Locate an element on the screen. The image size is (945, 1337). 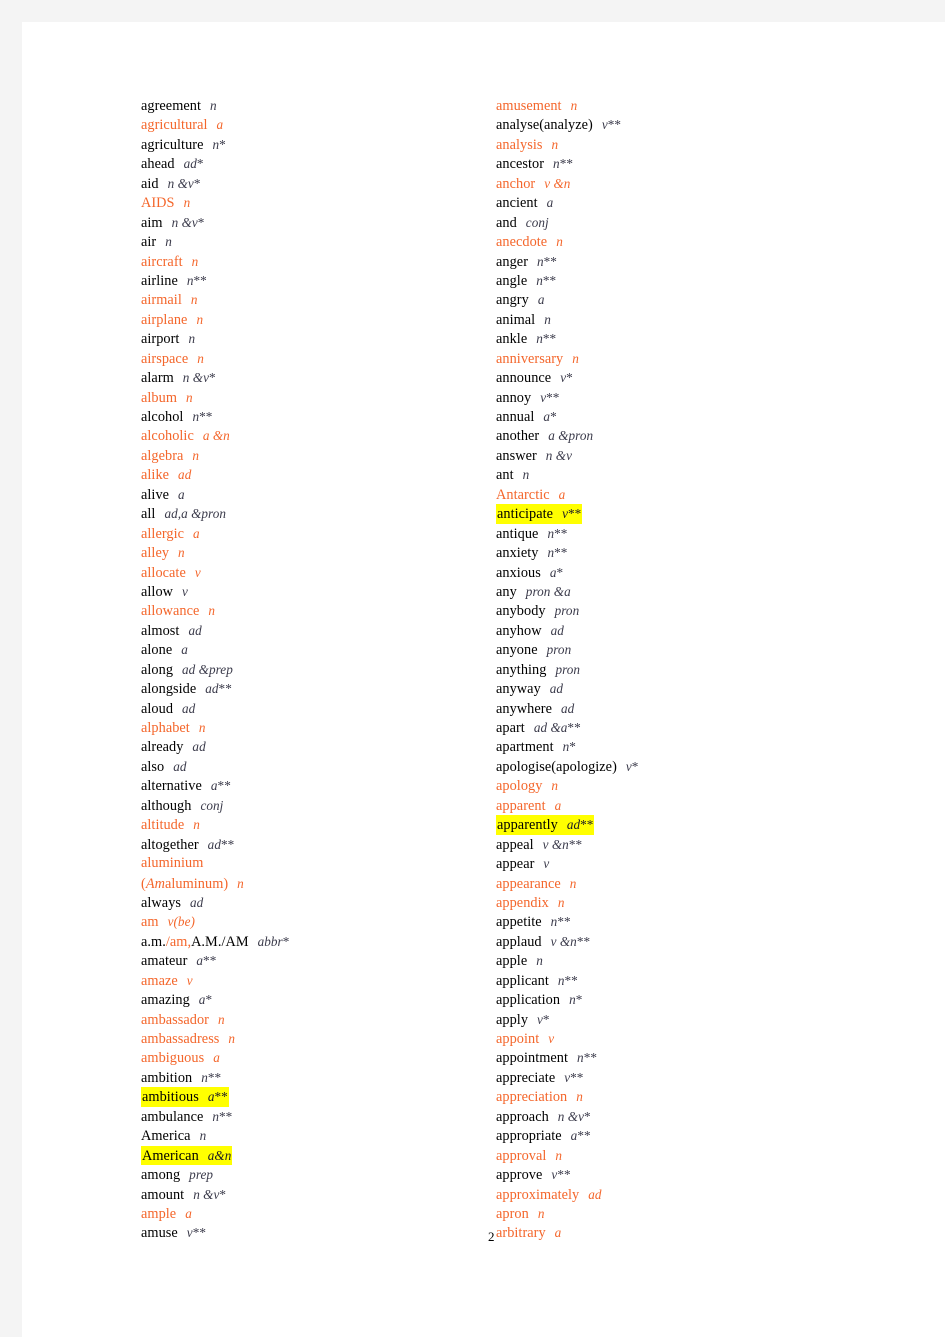
word-entry-text: annoy v** is located at coordinates (527, 398).